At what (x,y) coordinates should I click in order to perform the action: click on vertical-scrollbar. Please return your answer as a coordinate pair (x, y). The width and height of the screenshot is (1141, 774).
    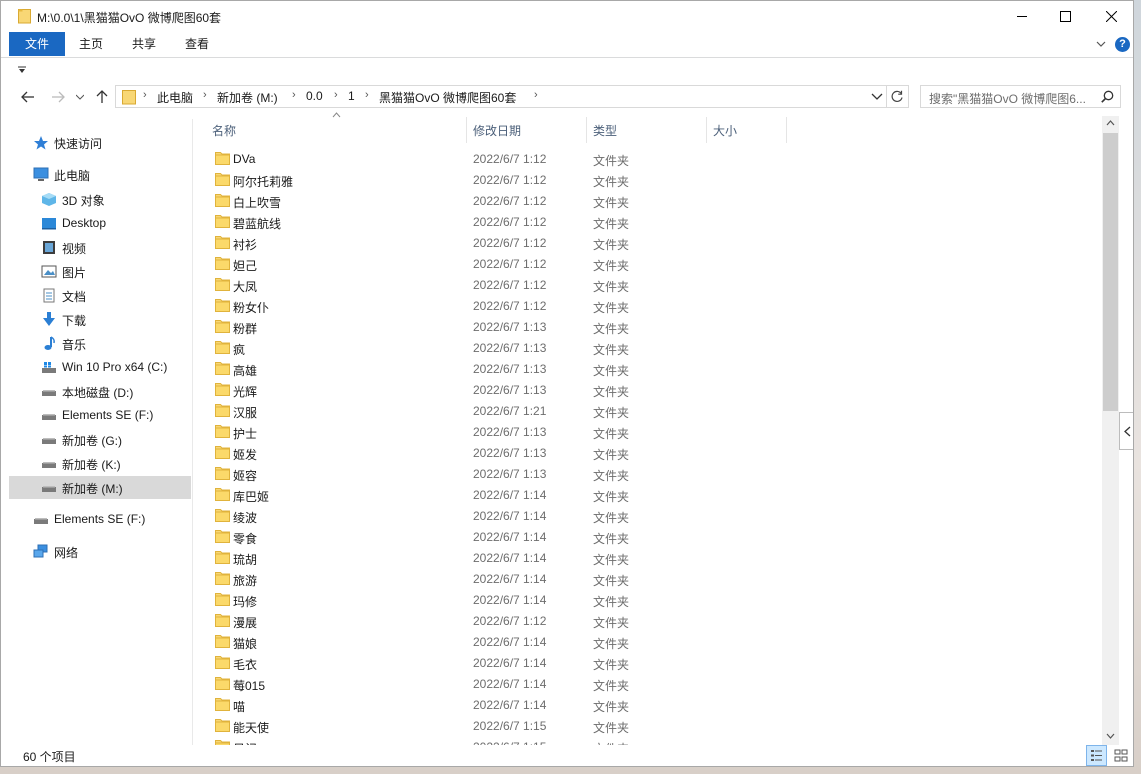
    Looking at the image, I should click on (1110, 431).